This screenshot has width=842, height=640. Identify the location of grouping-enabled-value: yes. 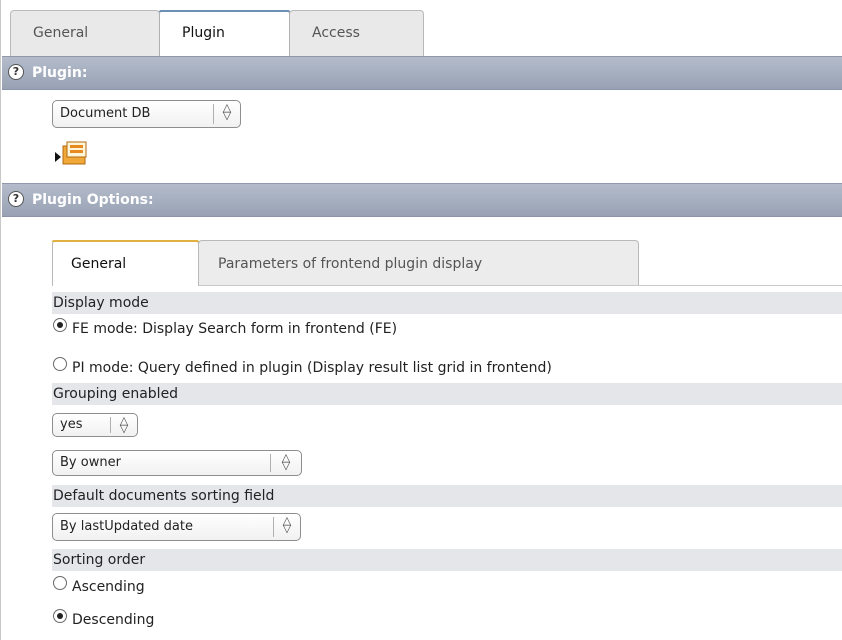
(71, 424).